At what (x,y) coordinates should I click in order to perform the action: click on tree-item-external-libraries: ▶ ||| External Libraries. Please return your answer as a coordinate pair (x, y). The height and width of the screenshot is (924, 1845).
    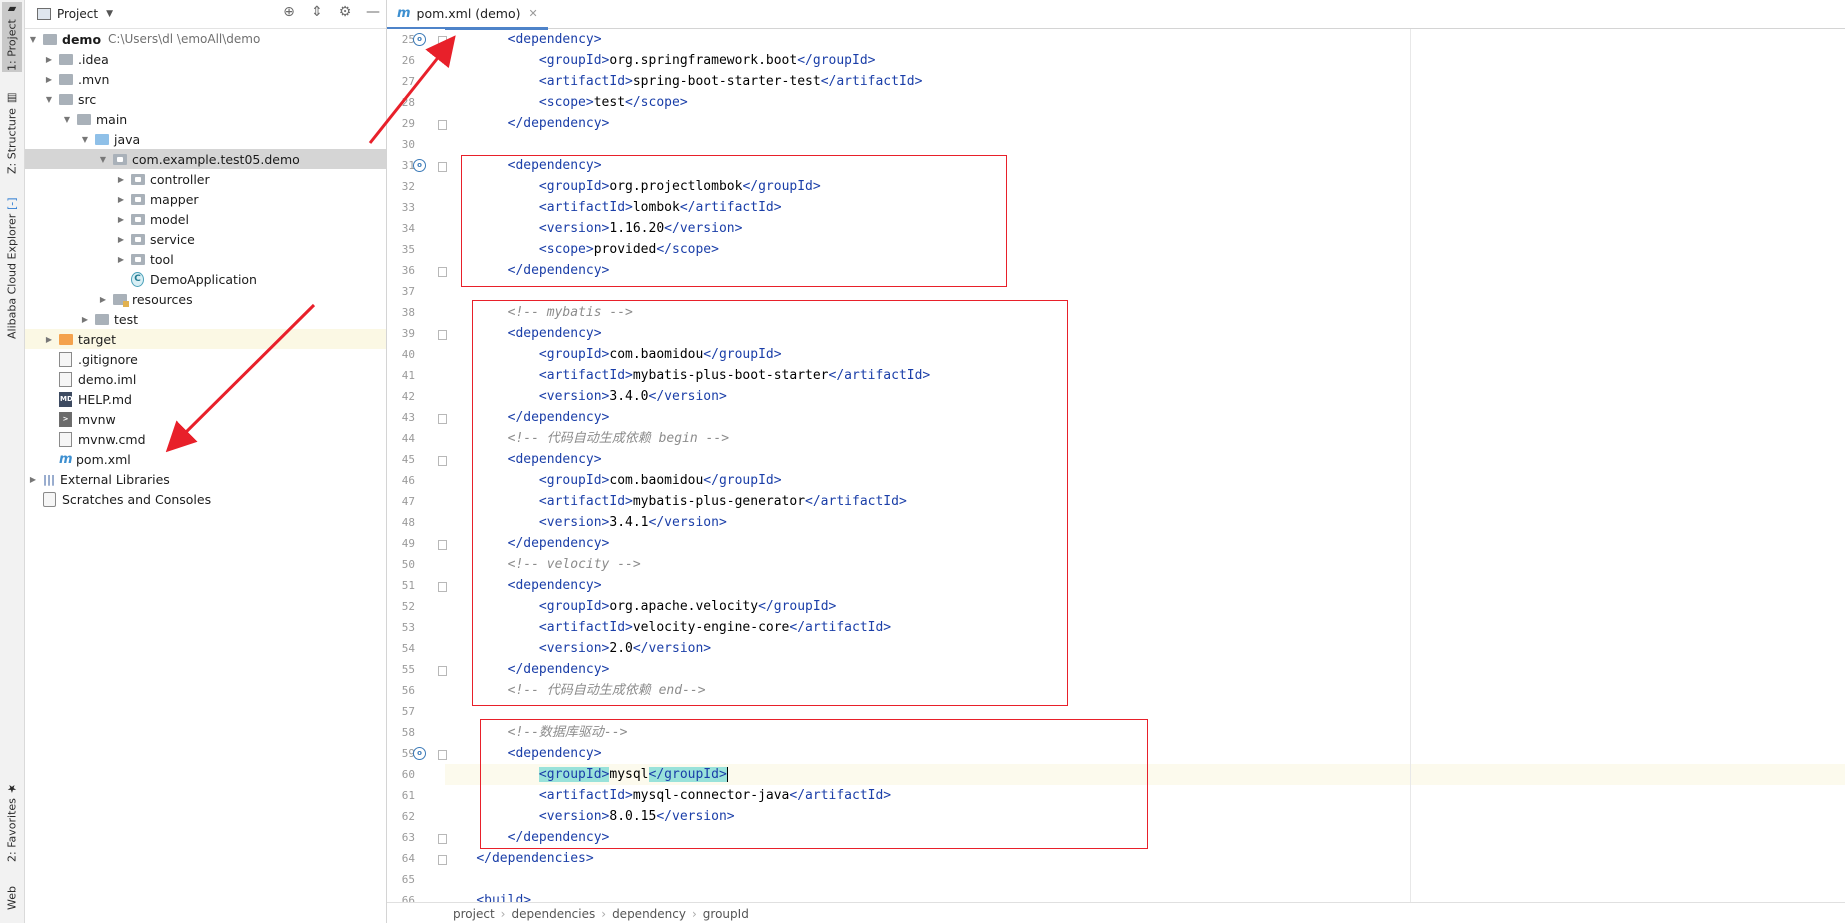
    Looking at the image, I should click on (205, 479).